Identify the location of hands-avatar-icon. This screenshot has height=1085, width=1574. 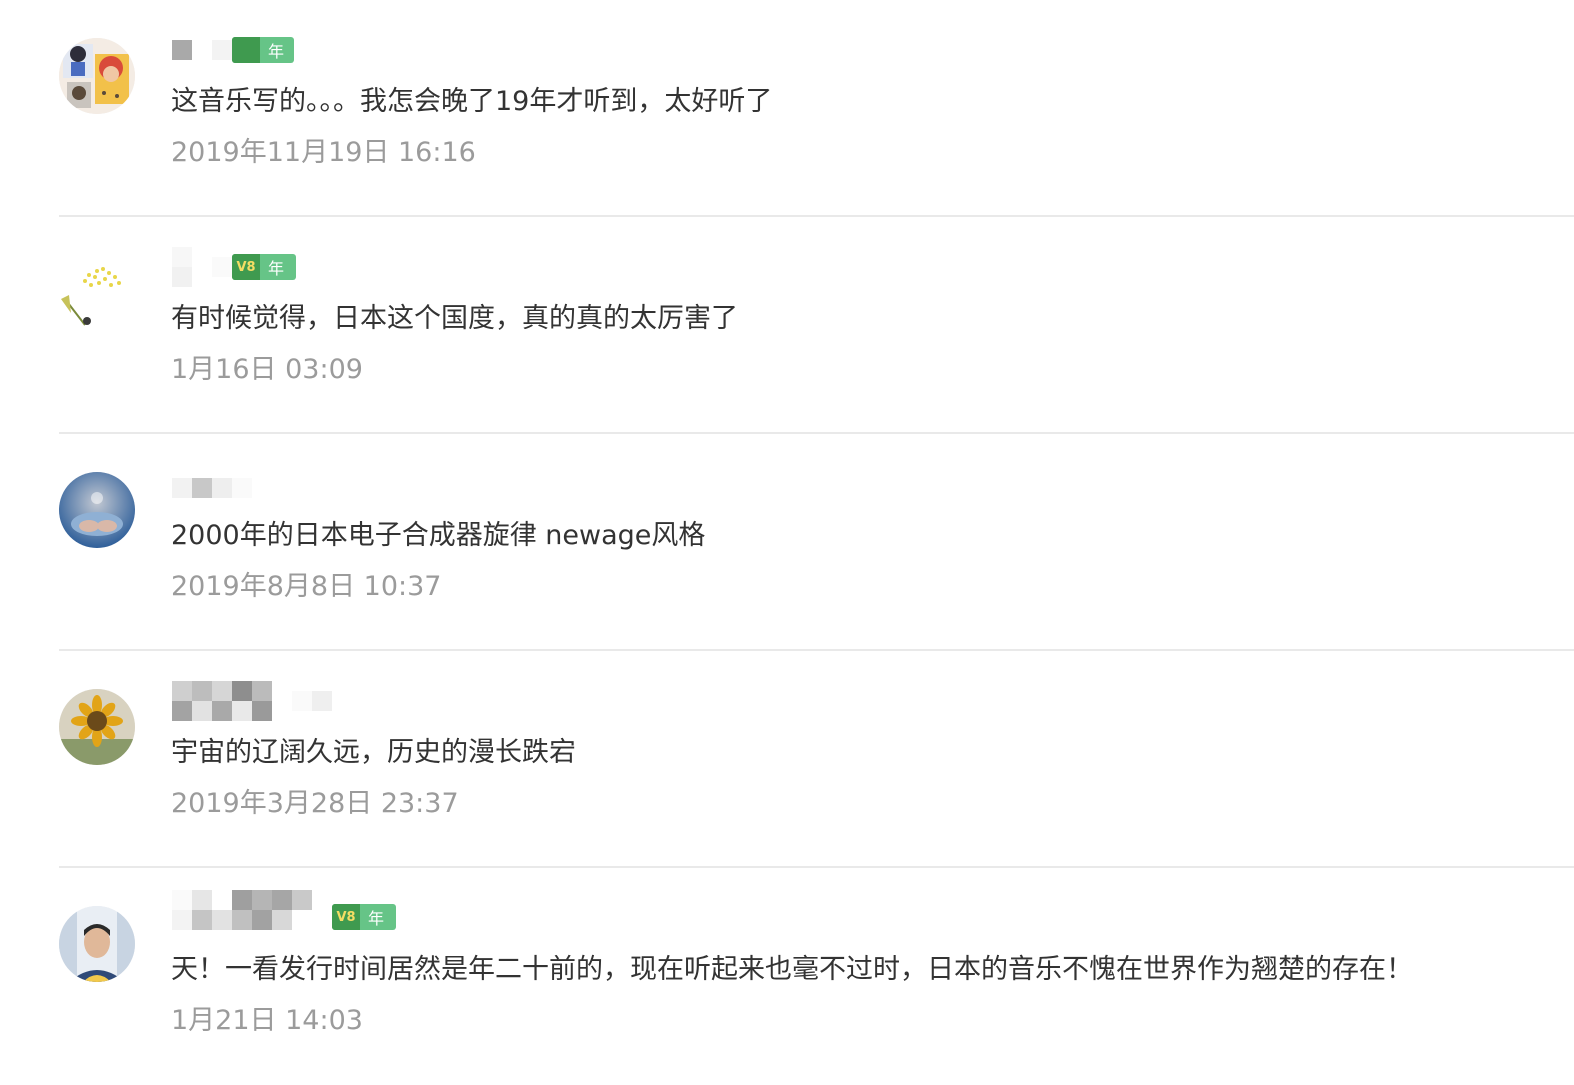
(97, 510).